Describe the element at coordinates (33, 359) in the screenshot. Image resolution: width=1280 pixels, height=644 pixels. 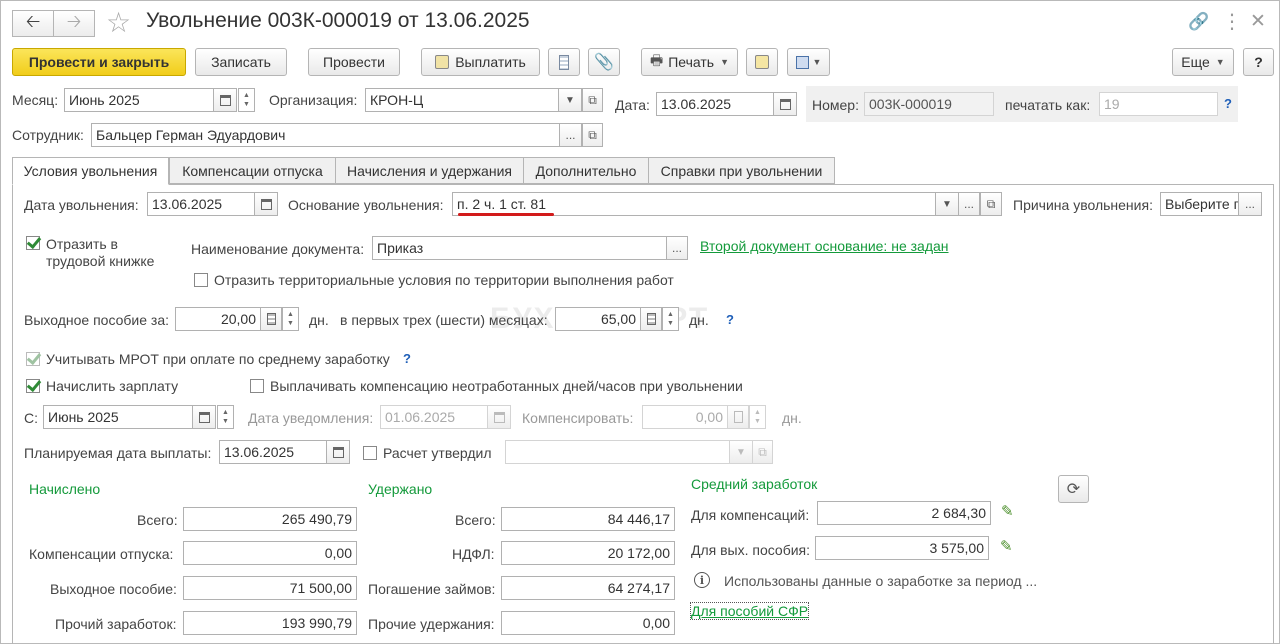
I see `mrot-checkbox` at that location.